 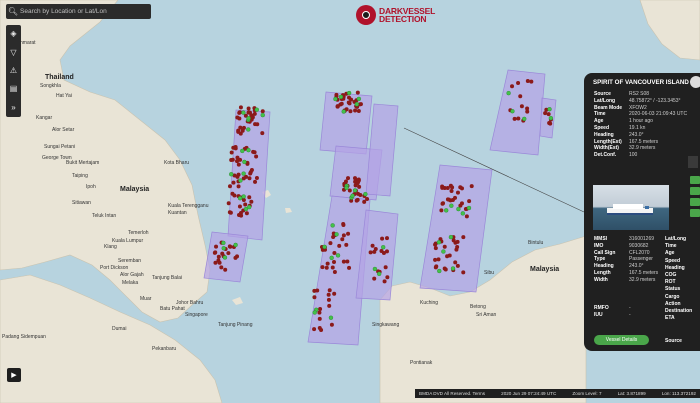 What do you see at coordinates (13, 53) in the screenshot?
I see `filter-icon: ▽` at bounding box center [13, 53].